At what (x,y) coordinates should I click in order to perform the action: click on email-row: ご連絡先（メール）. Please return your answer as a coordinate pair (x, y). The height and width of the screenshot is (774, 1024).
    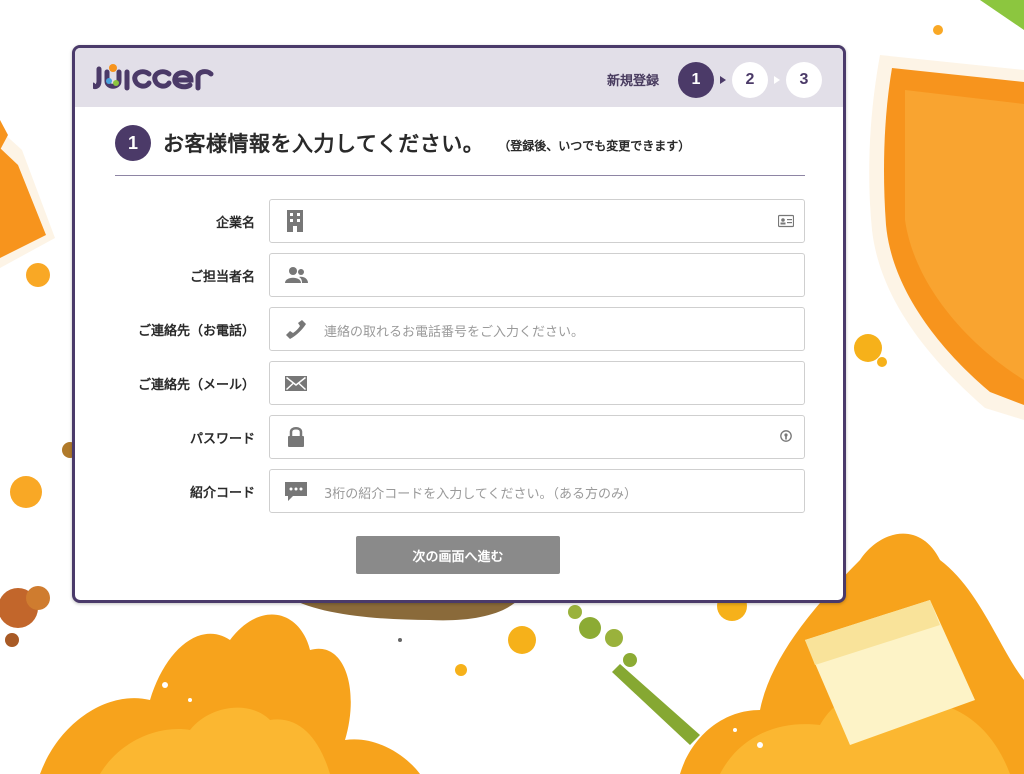
    Looking at the image, I should click on (459, 383).